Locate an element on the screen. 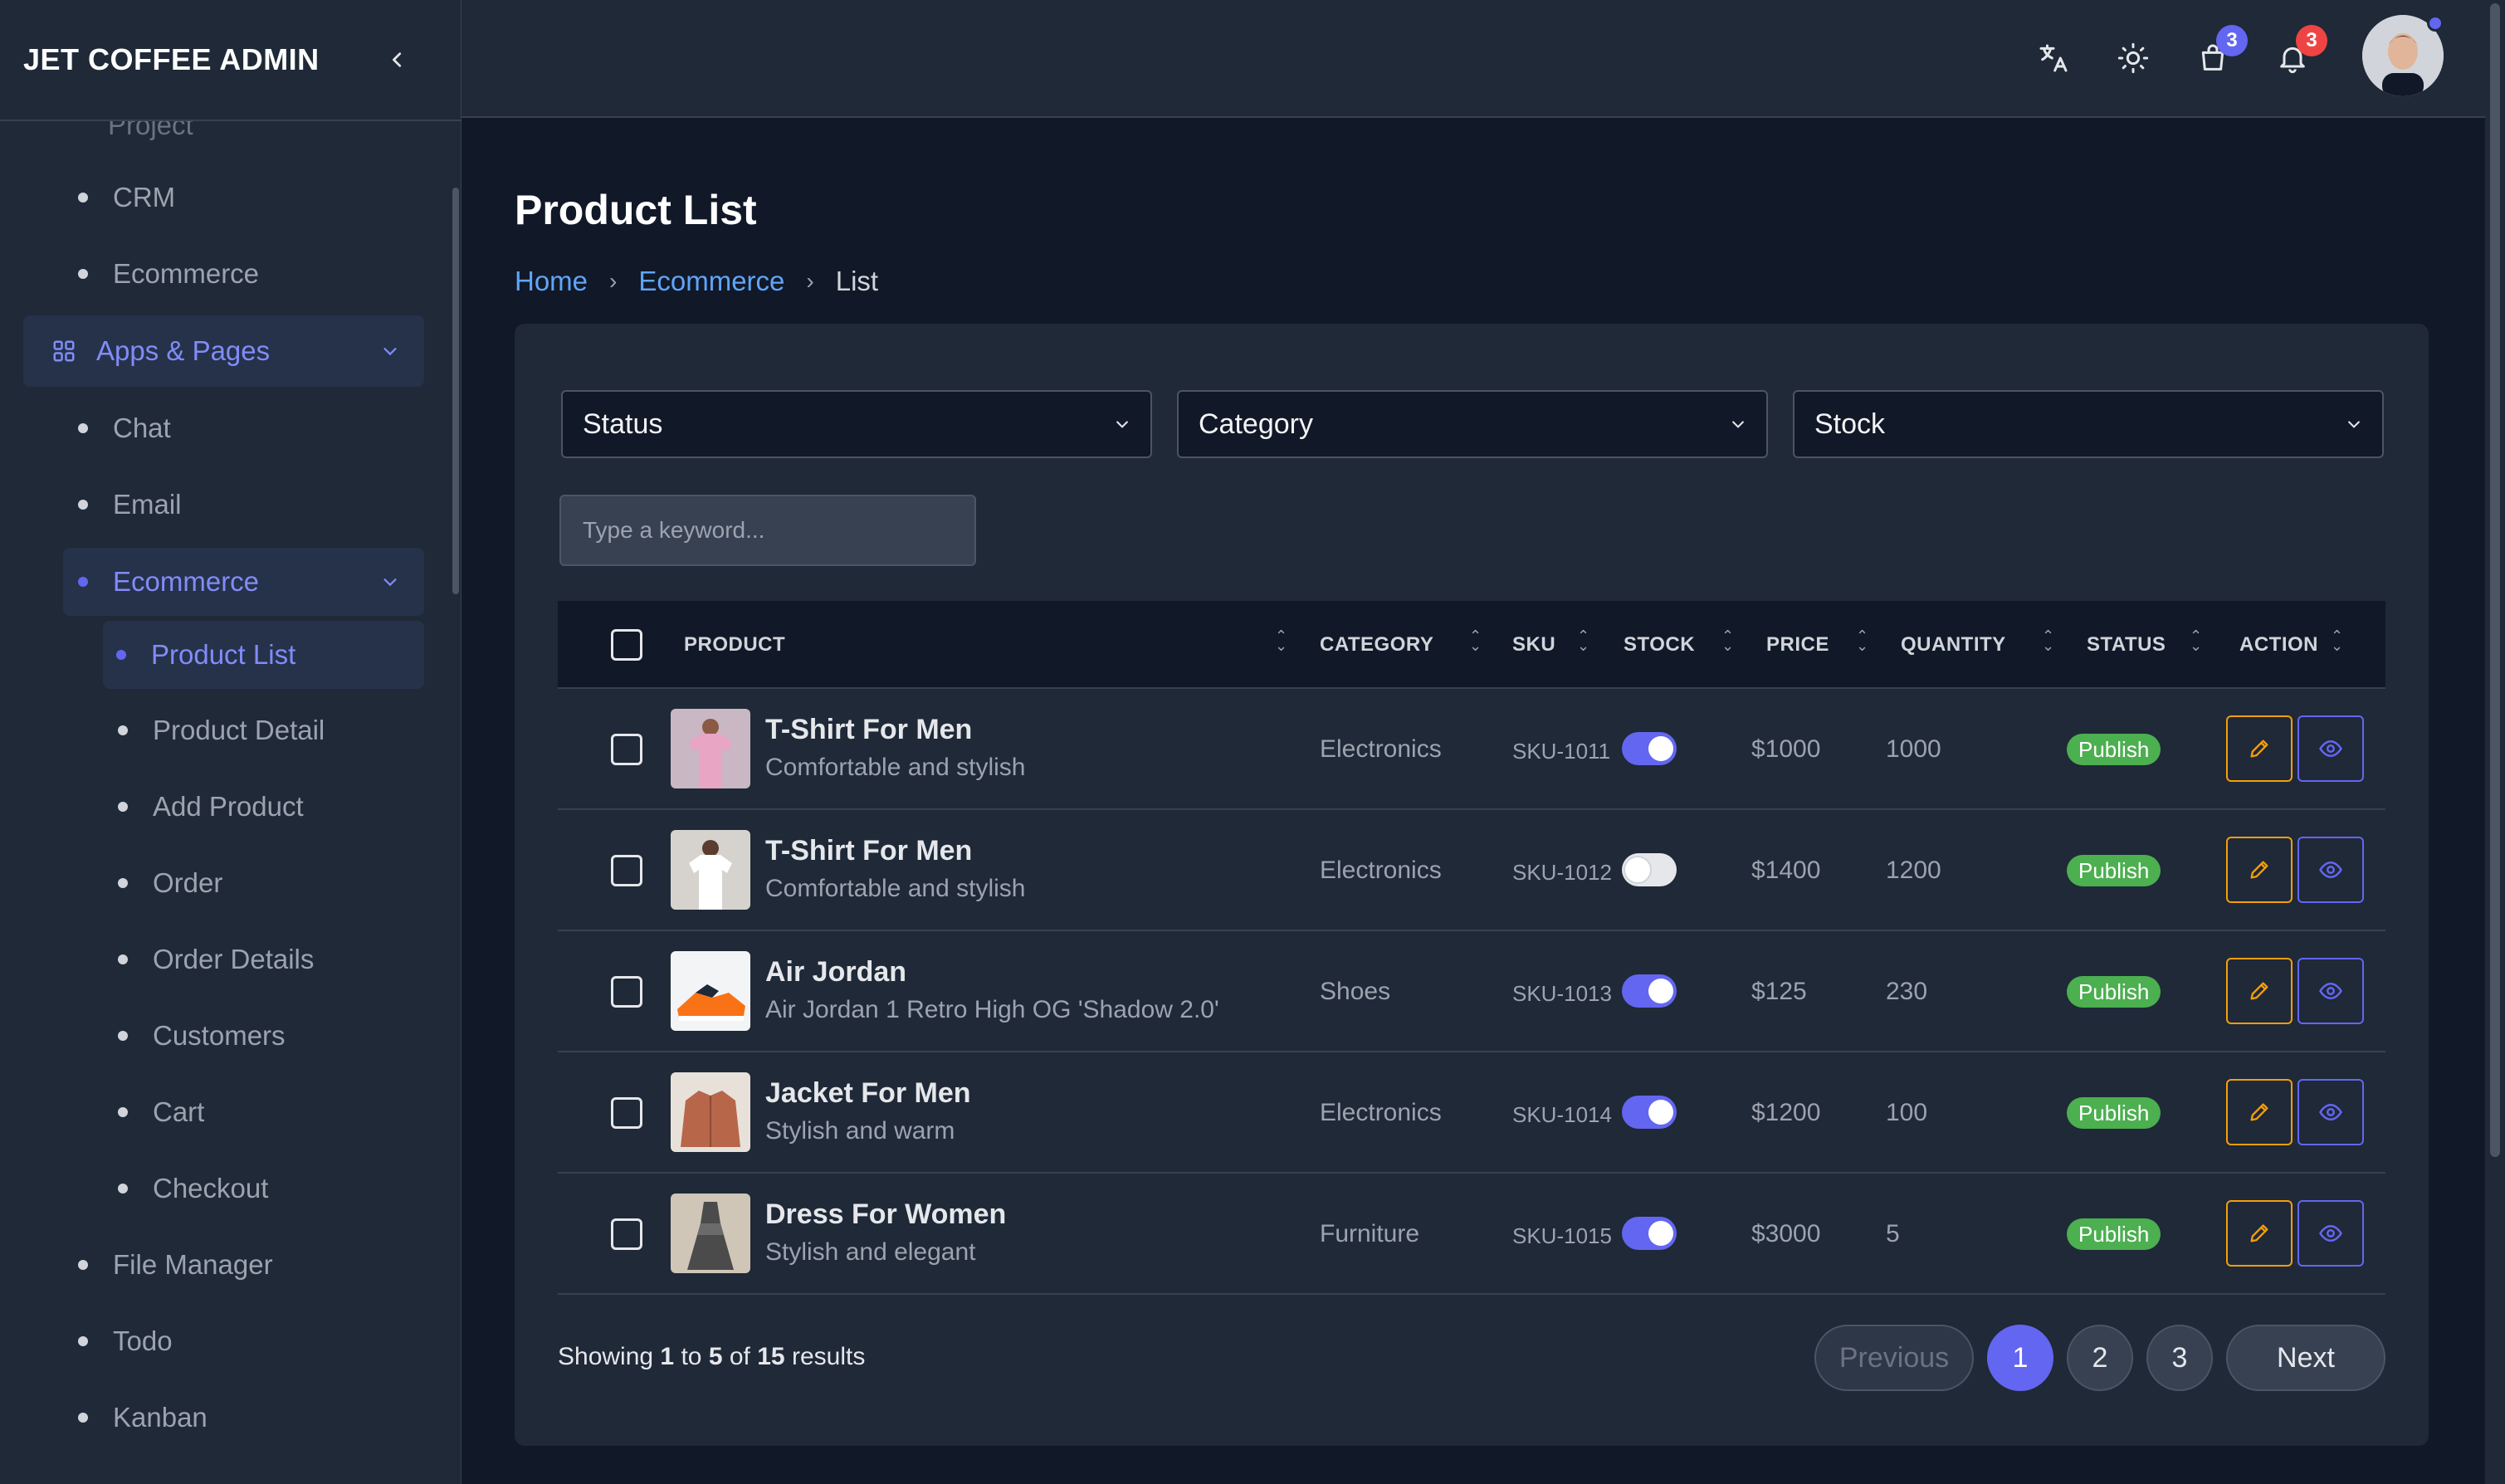 This screenshot has width=2505, height=1484. page-1-button: 1 is located at coordinates (2020, 1358).